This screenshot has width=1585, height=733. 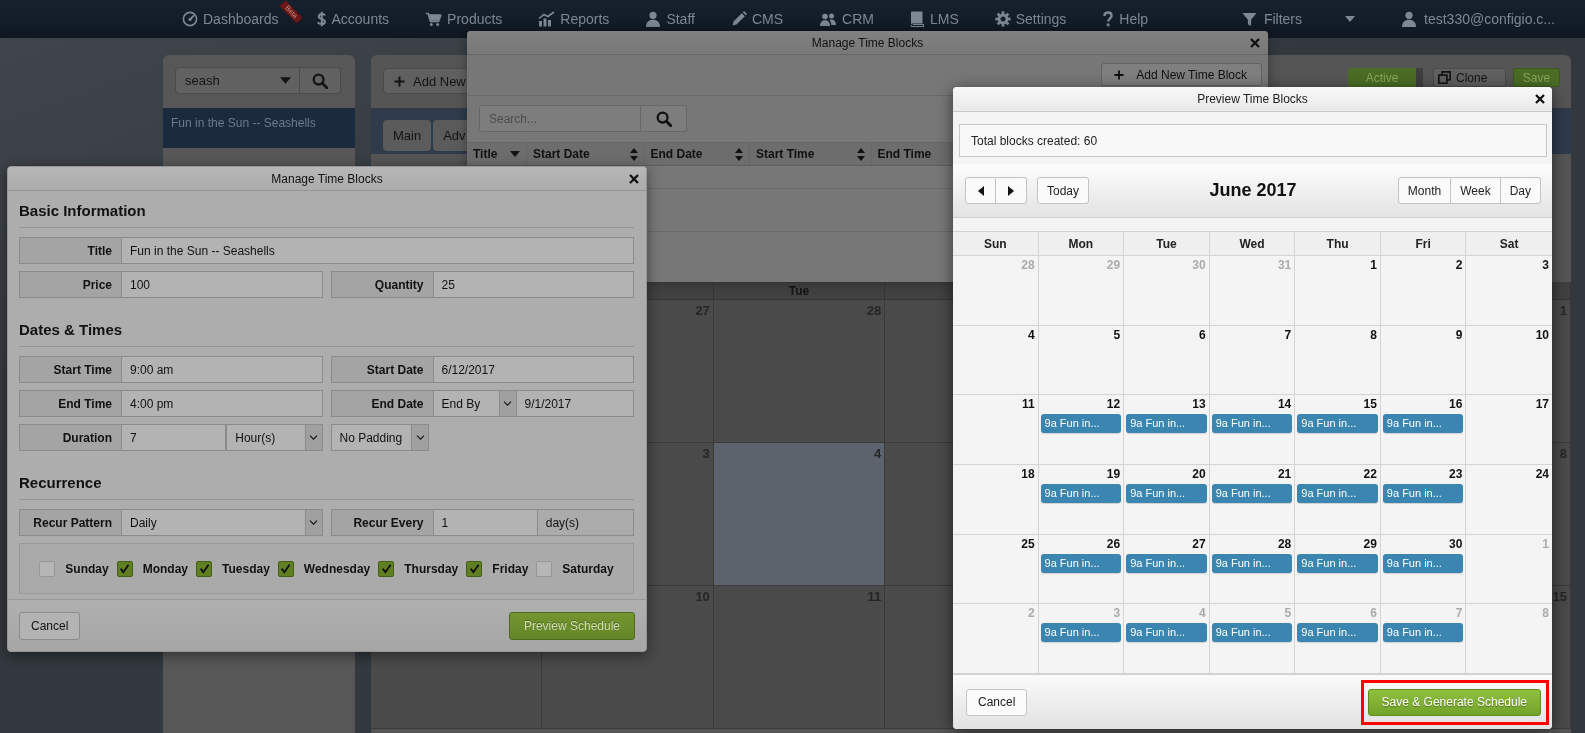 What do you see at coordinates (222, 284) in the screenshot?
I see `text-field: 100` at bounding box center [222, 284].